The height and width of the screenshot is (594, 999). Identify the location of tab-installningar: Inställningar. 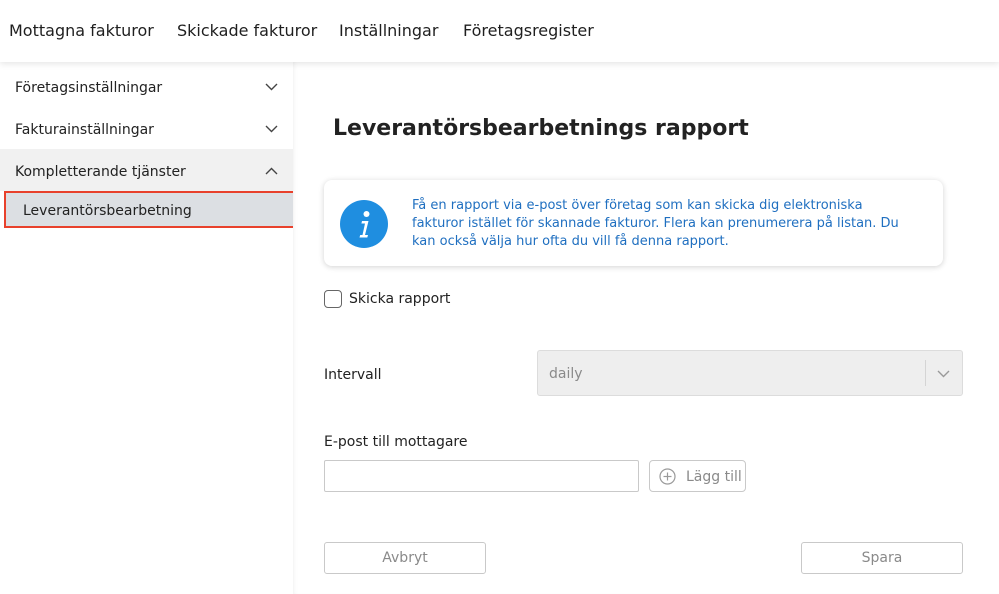
(388, 30).